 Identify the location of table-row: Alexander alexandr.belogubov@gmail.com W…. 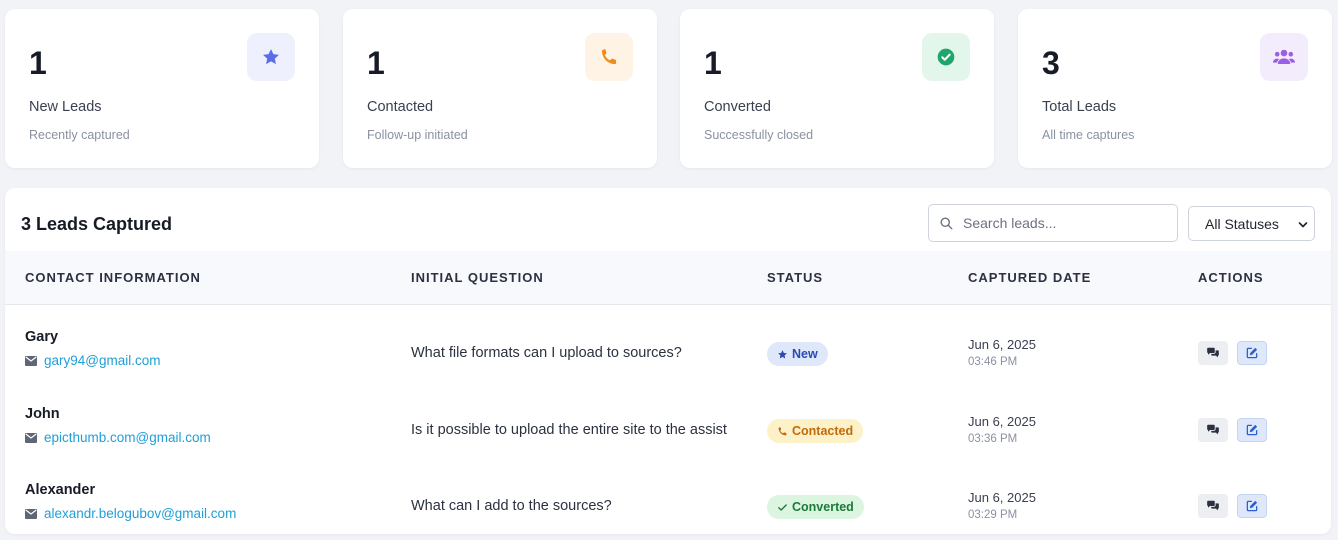
(668, 501).